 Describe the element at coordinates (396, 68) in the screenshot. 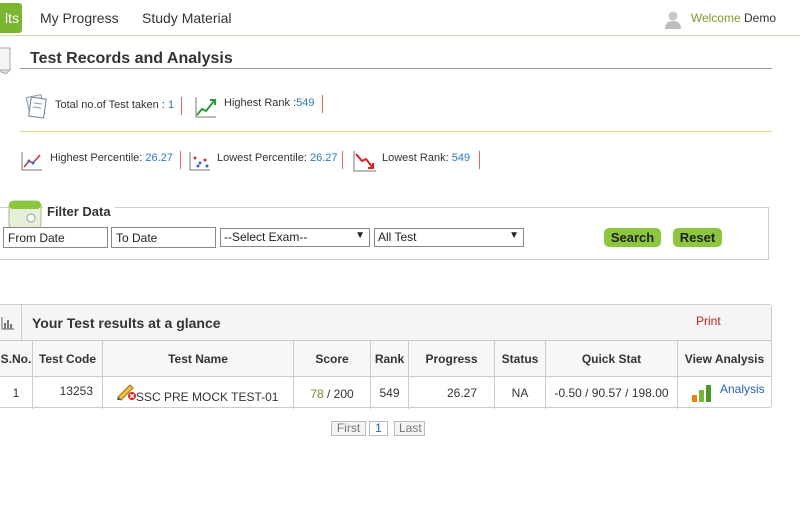

I see `title-divider` at that location.